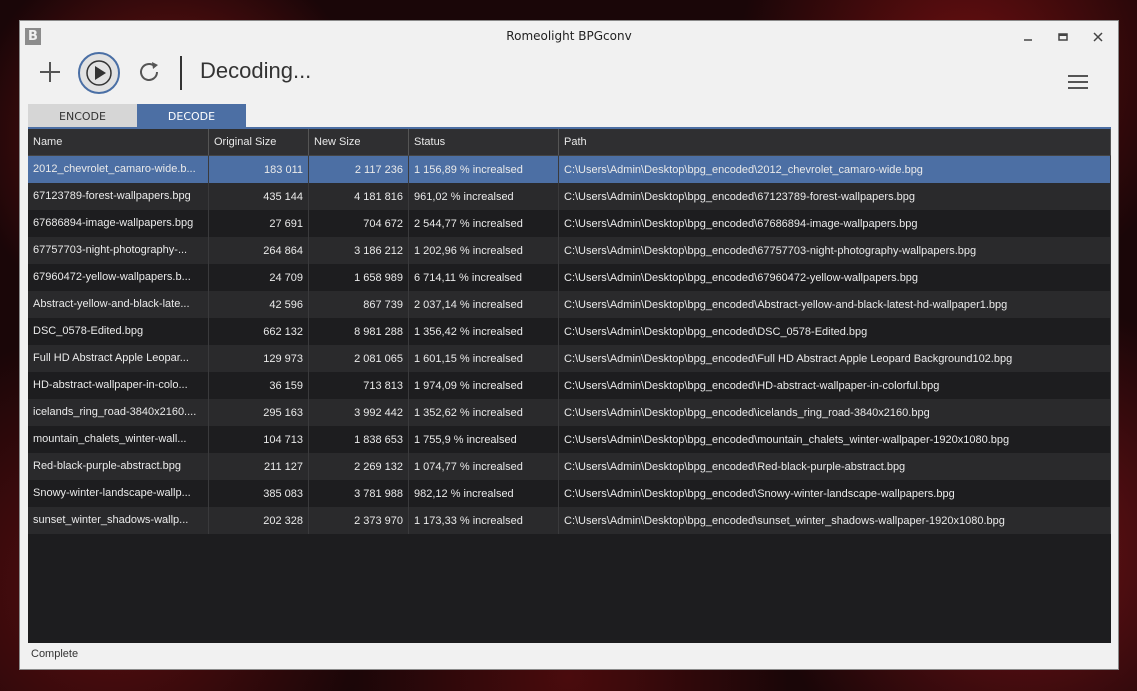 This screenshot has height=691, width=1137. I want to click on plus-icon, so click(50, 72).